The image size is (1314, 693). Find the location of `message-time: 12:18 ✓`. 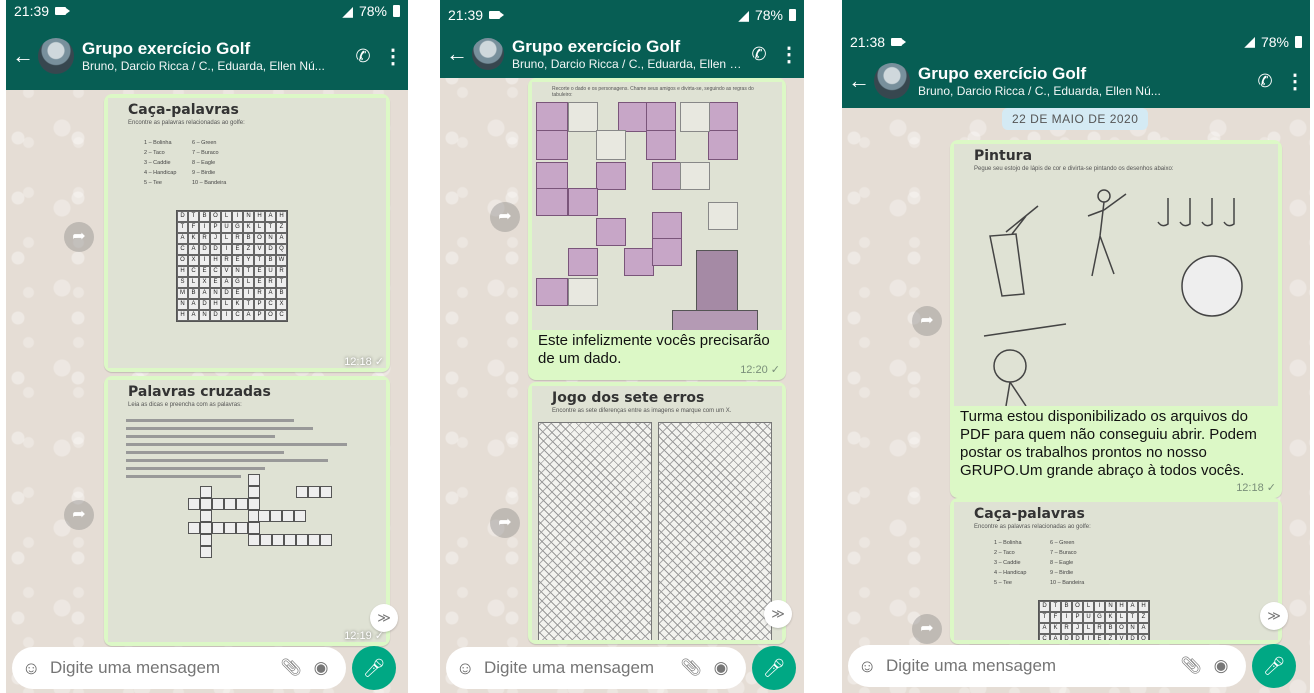

message-time: 12:18 ✓ is located at coordinates (364, 362).